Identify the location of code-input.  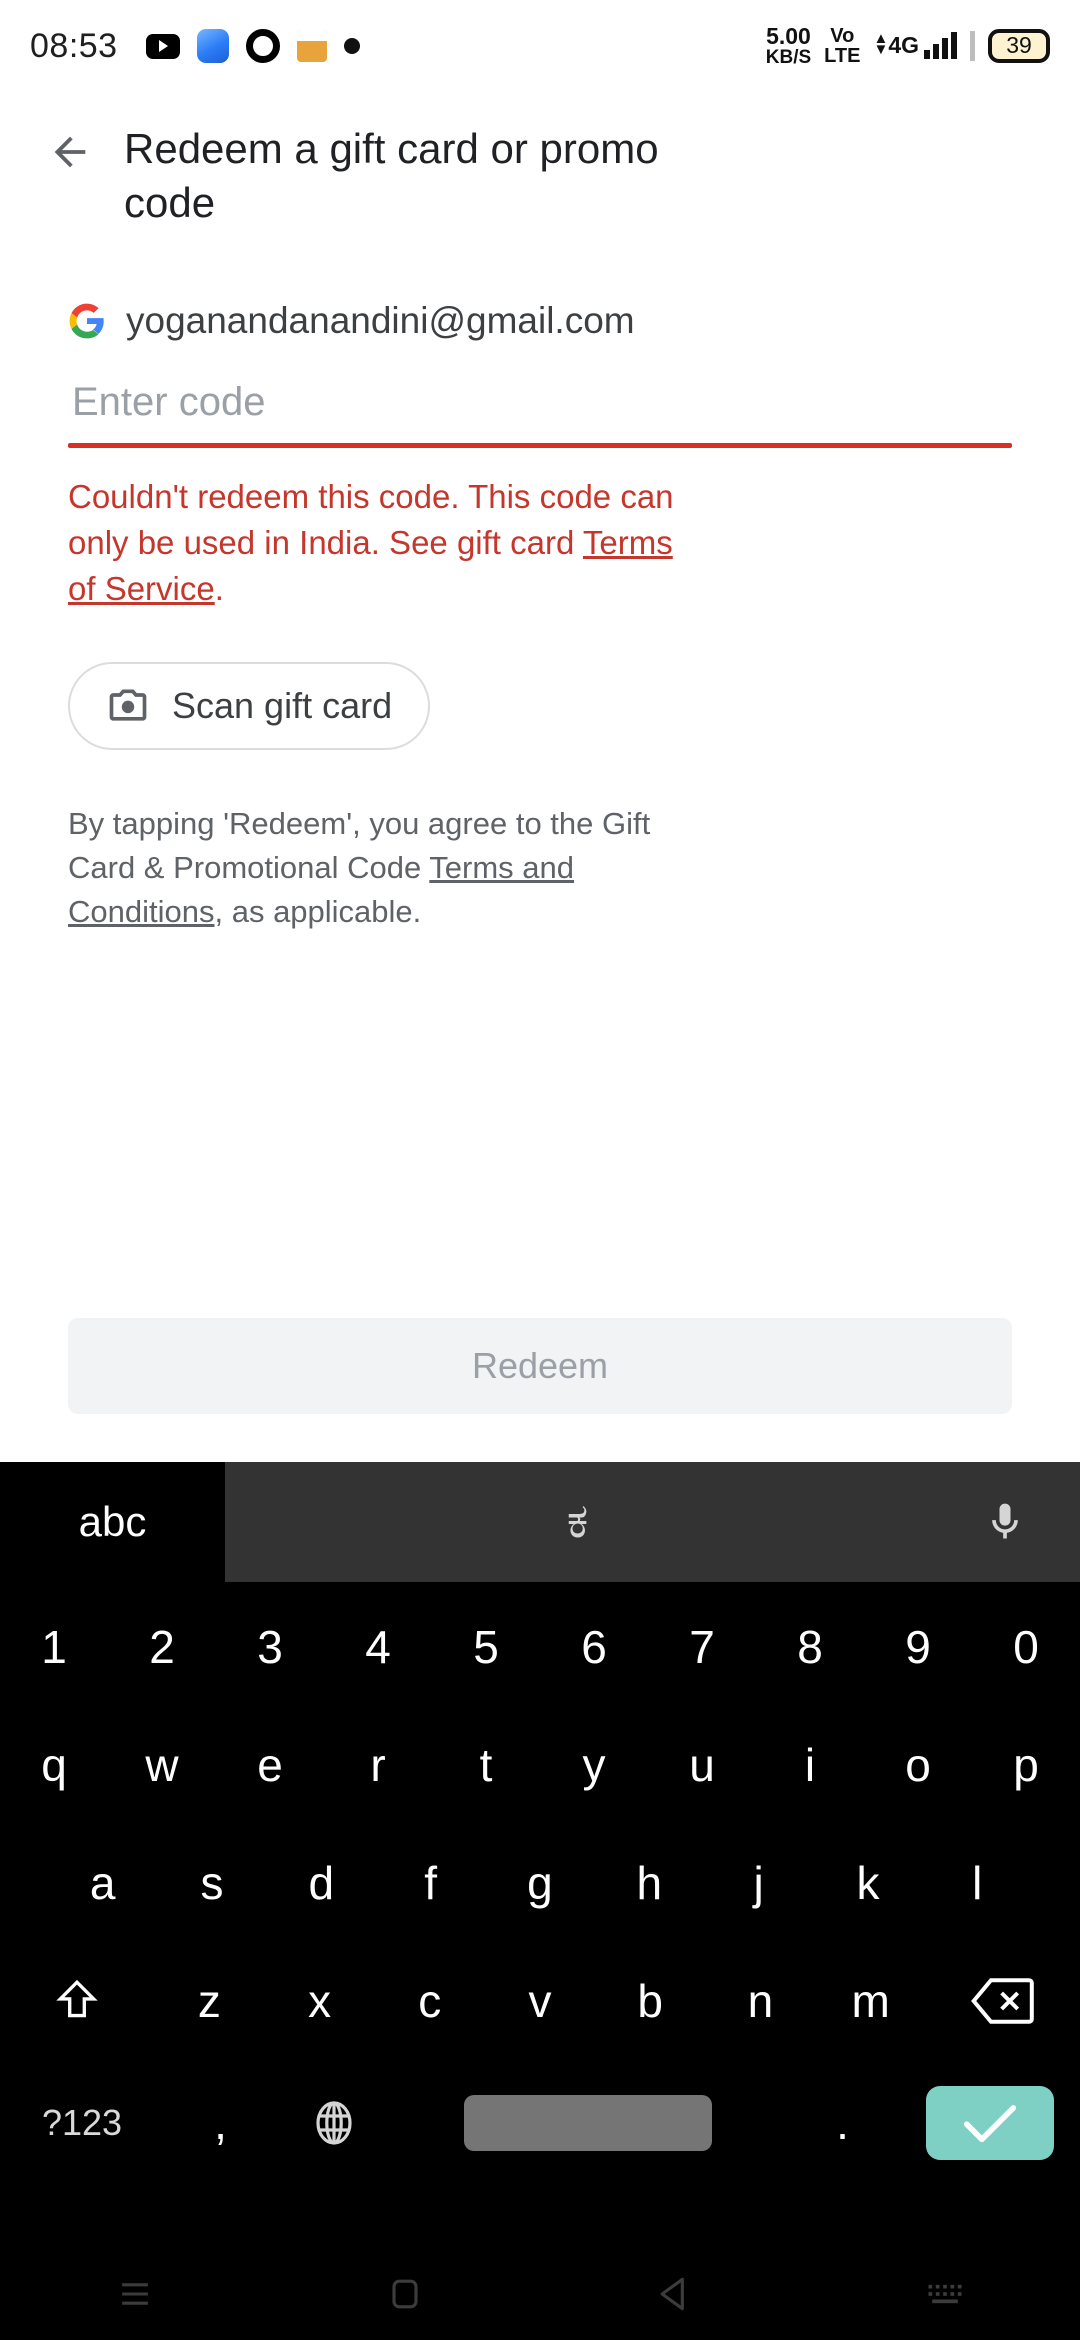
(540, 409).